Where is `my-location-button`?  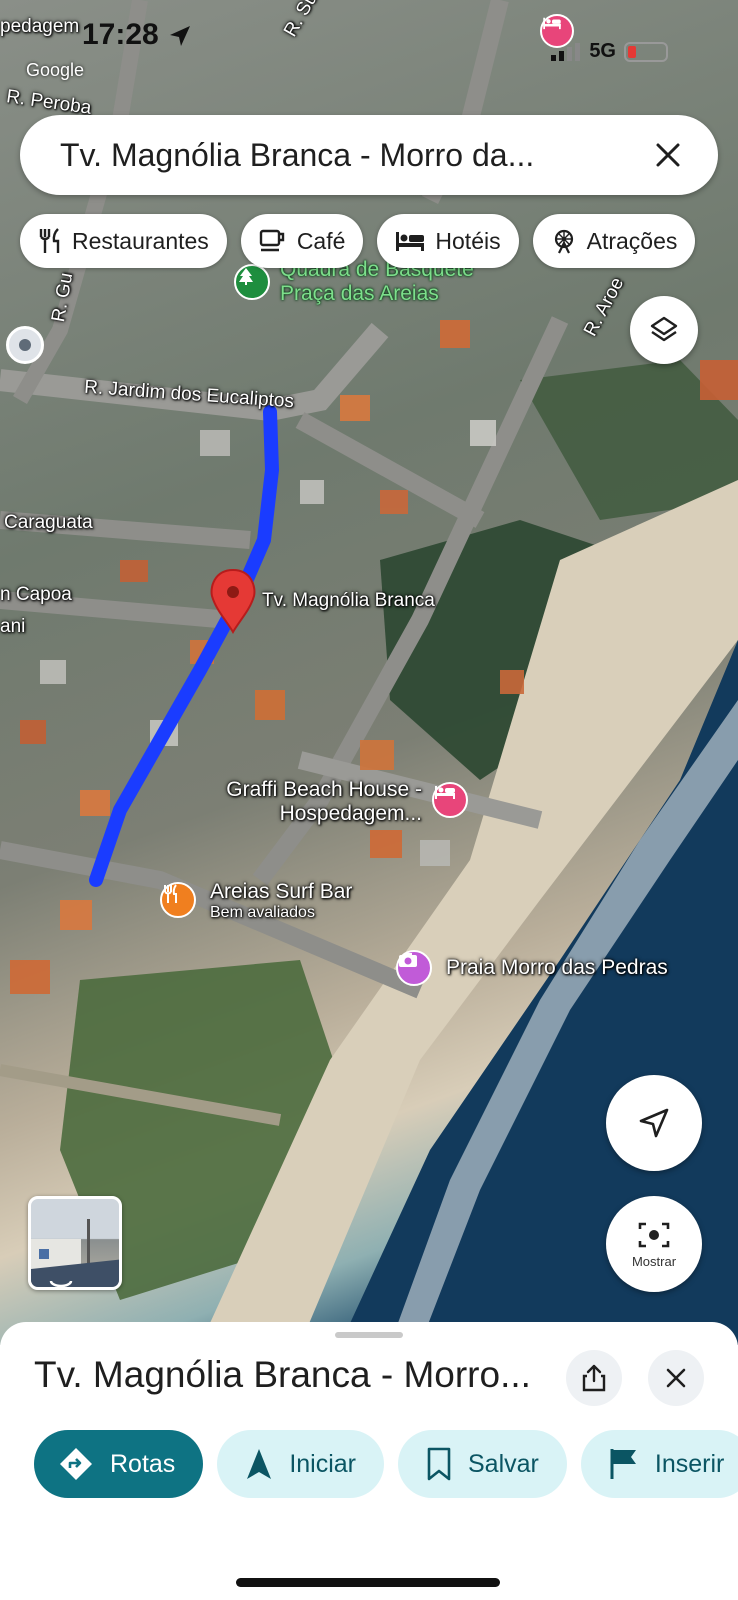
my-location-button is located at coordinates (654, 1123).